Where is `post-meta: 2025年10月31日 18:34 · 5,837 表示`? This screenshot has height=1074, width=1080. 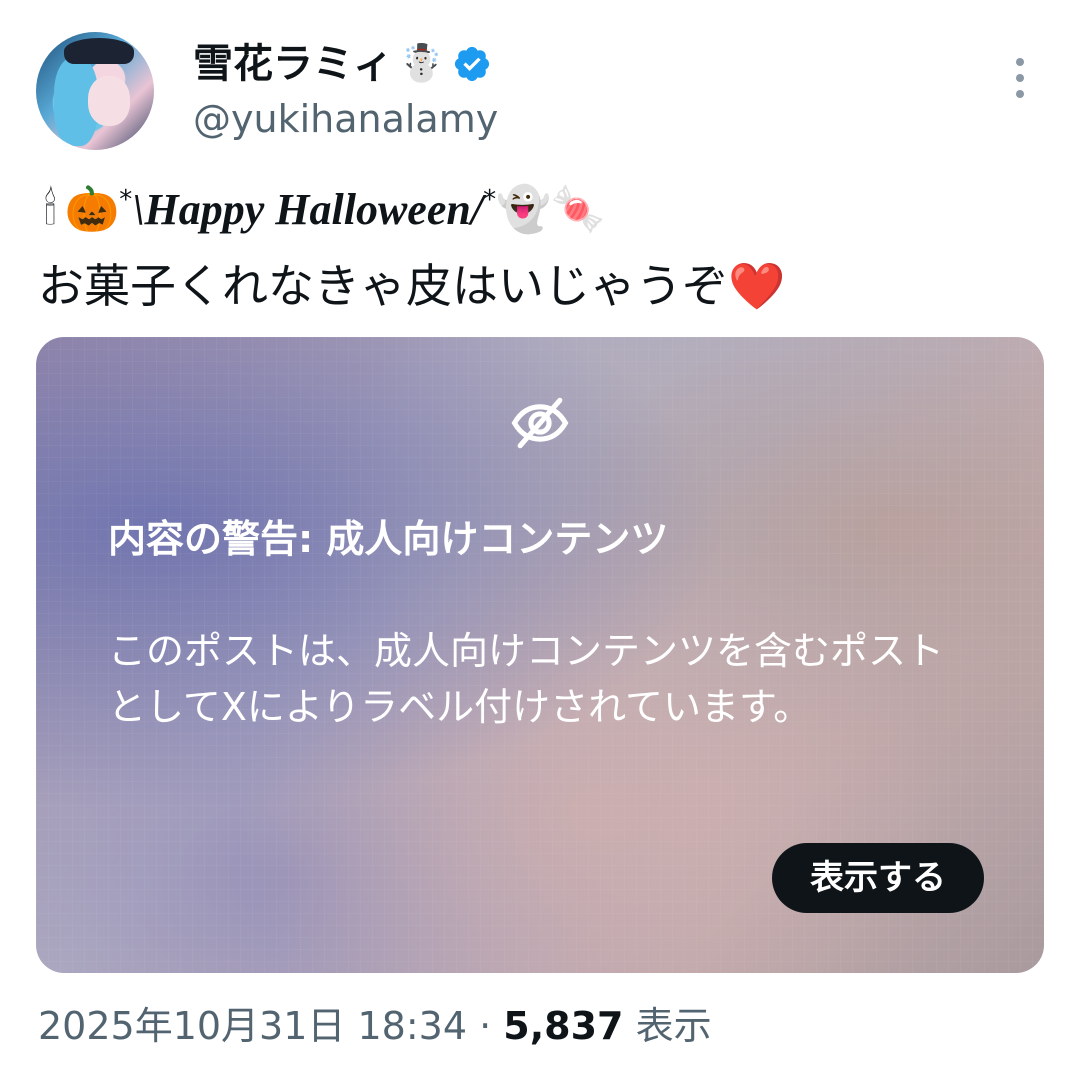 post-meta: 2025年10月31日 18:34 · 5,837 表示 is located at coordinates (375, 1026).